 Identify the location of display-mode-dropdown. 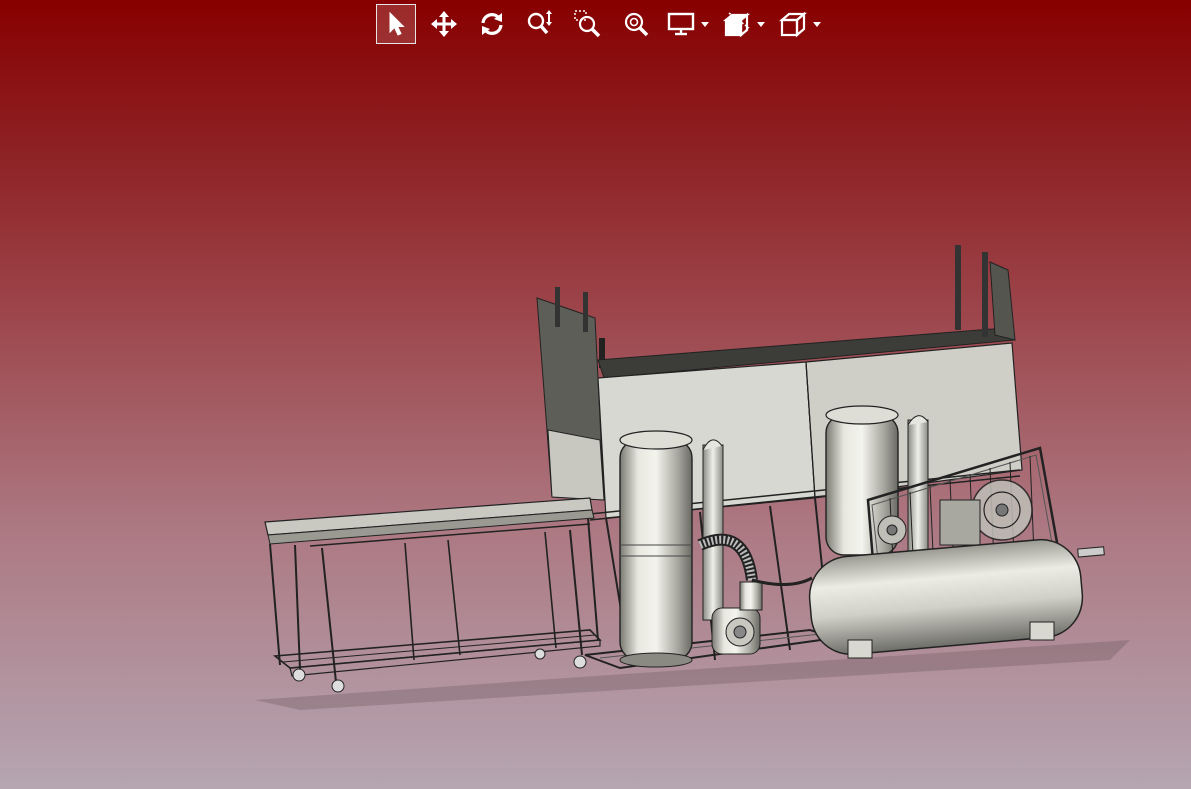
(705, 24).